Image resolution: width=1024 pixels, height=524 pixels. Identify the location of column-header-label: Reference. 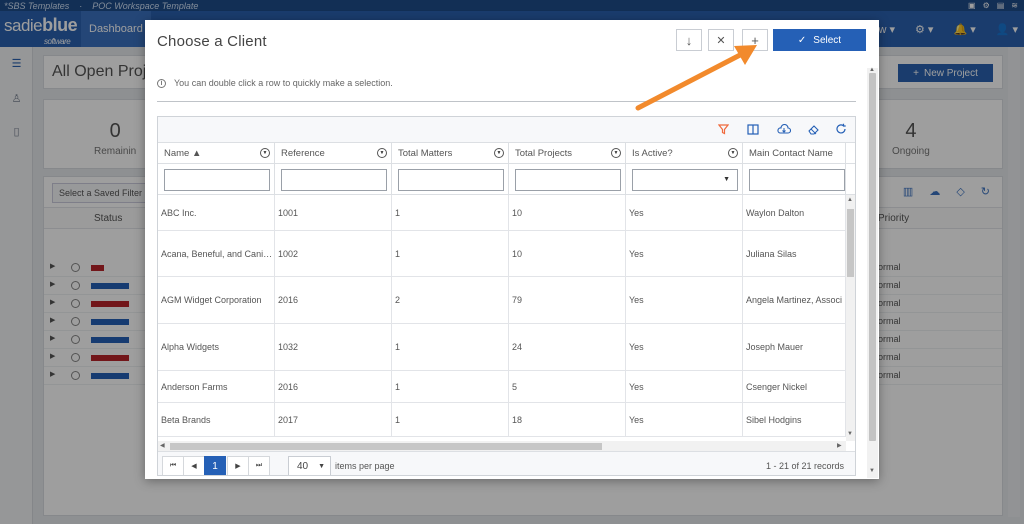
(303, 153).